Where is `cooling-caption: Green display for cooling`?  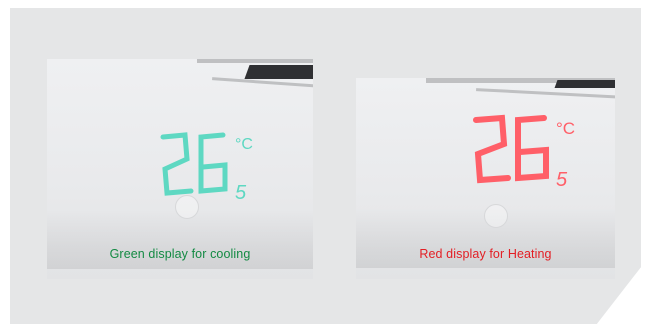 cooling-caption: Green display for cooling is located at coordinates (180, 254).